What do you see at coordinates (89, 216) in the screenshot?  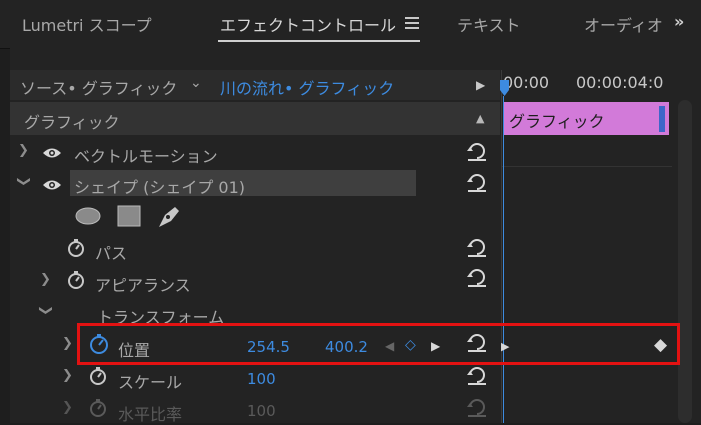 I see `ellipse-mask-icon` at bounding box center [89, 216].